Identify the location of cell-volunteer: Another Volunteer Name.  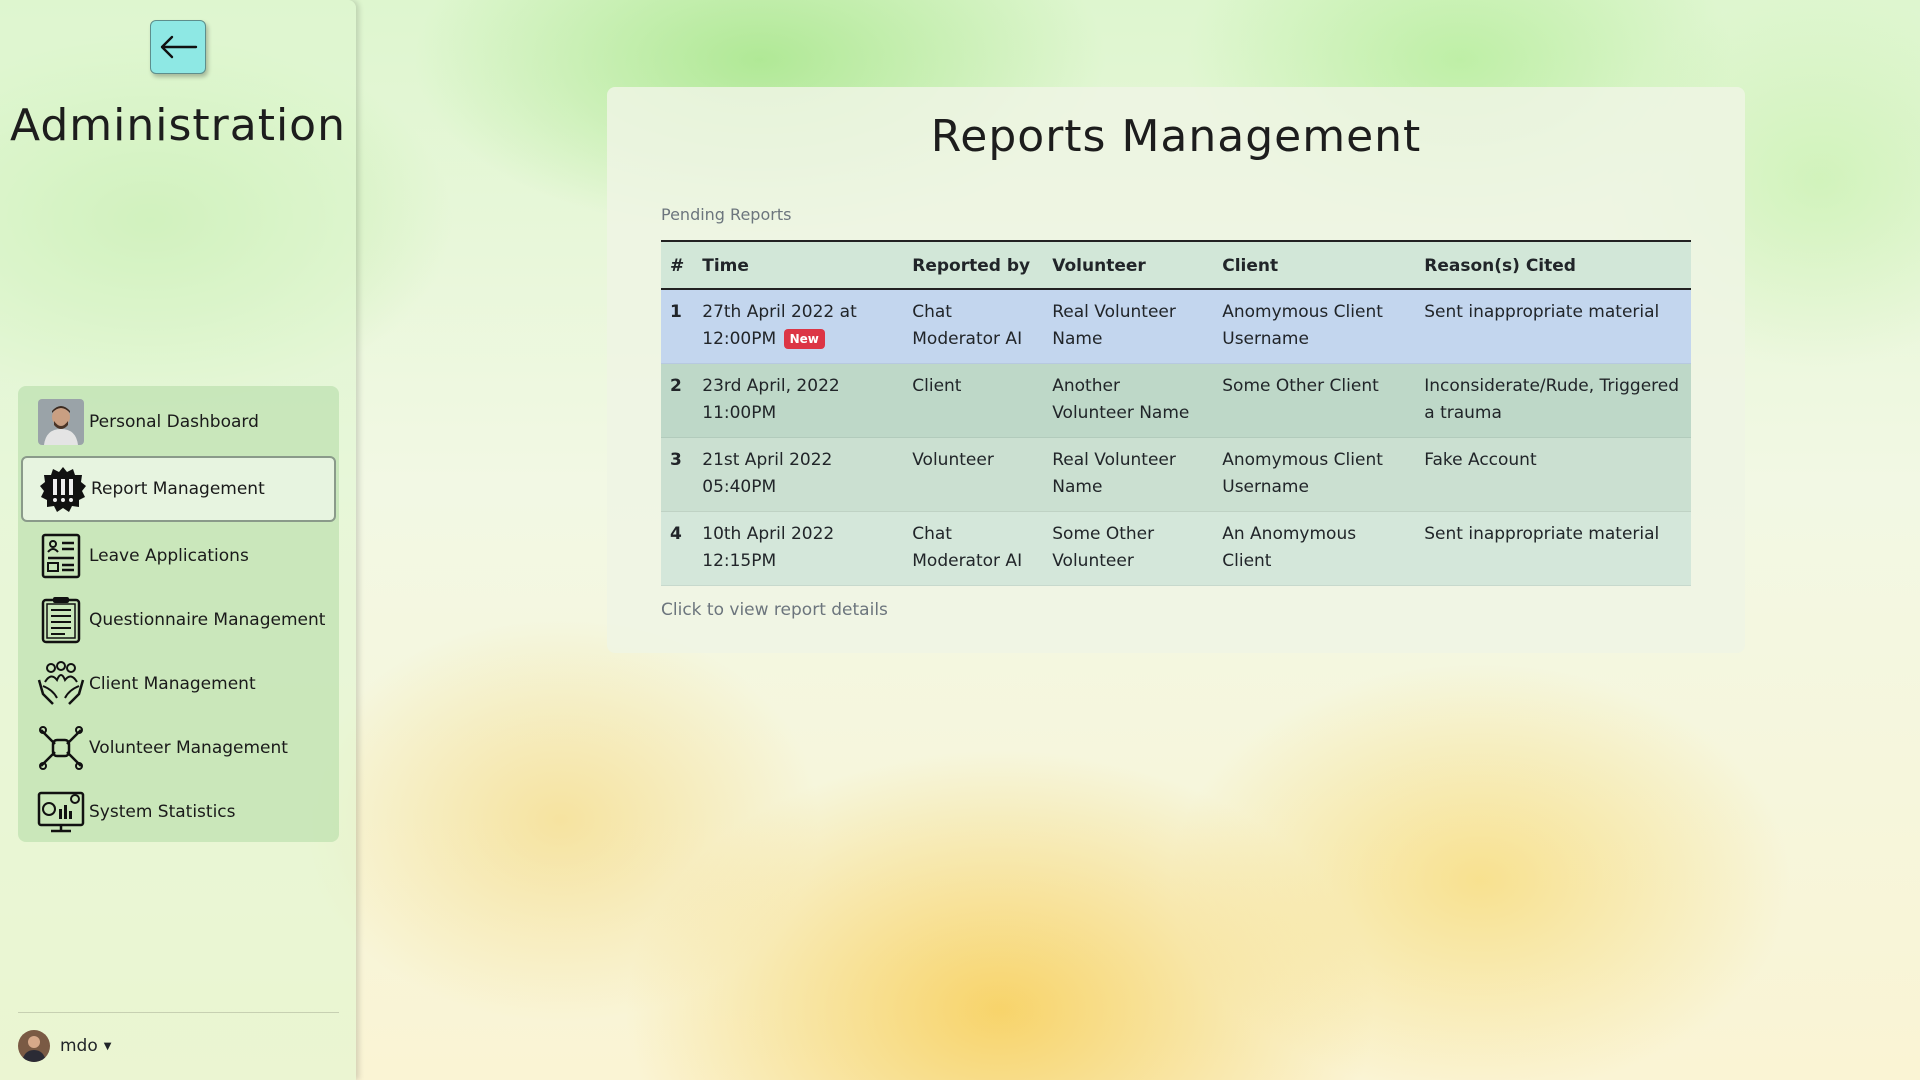
(1121, 399).